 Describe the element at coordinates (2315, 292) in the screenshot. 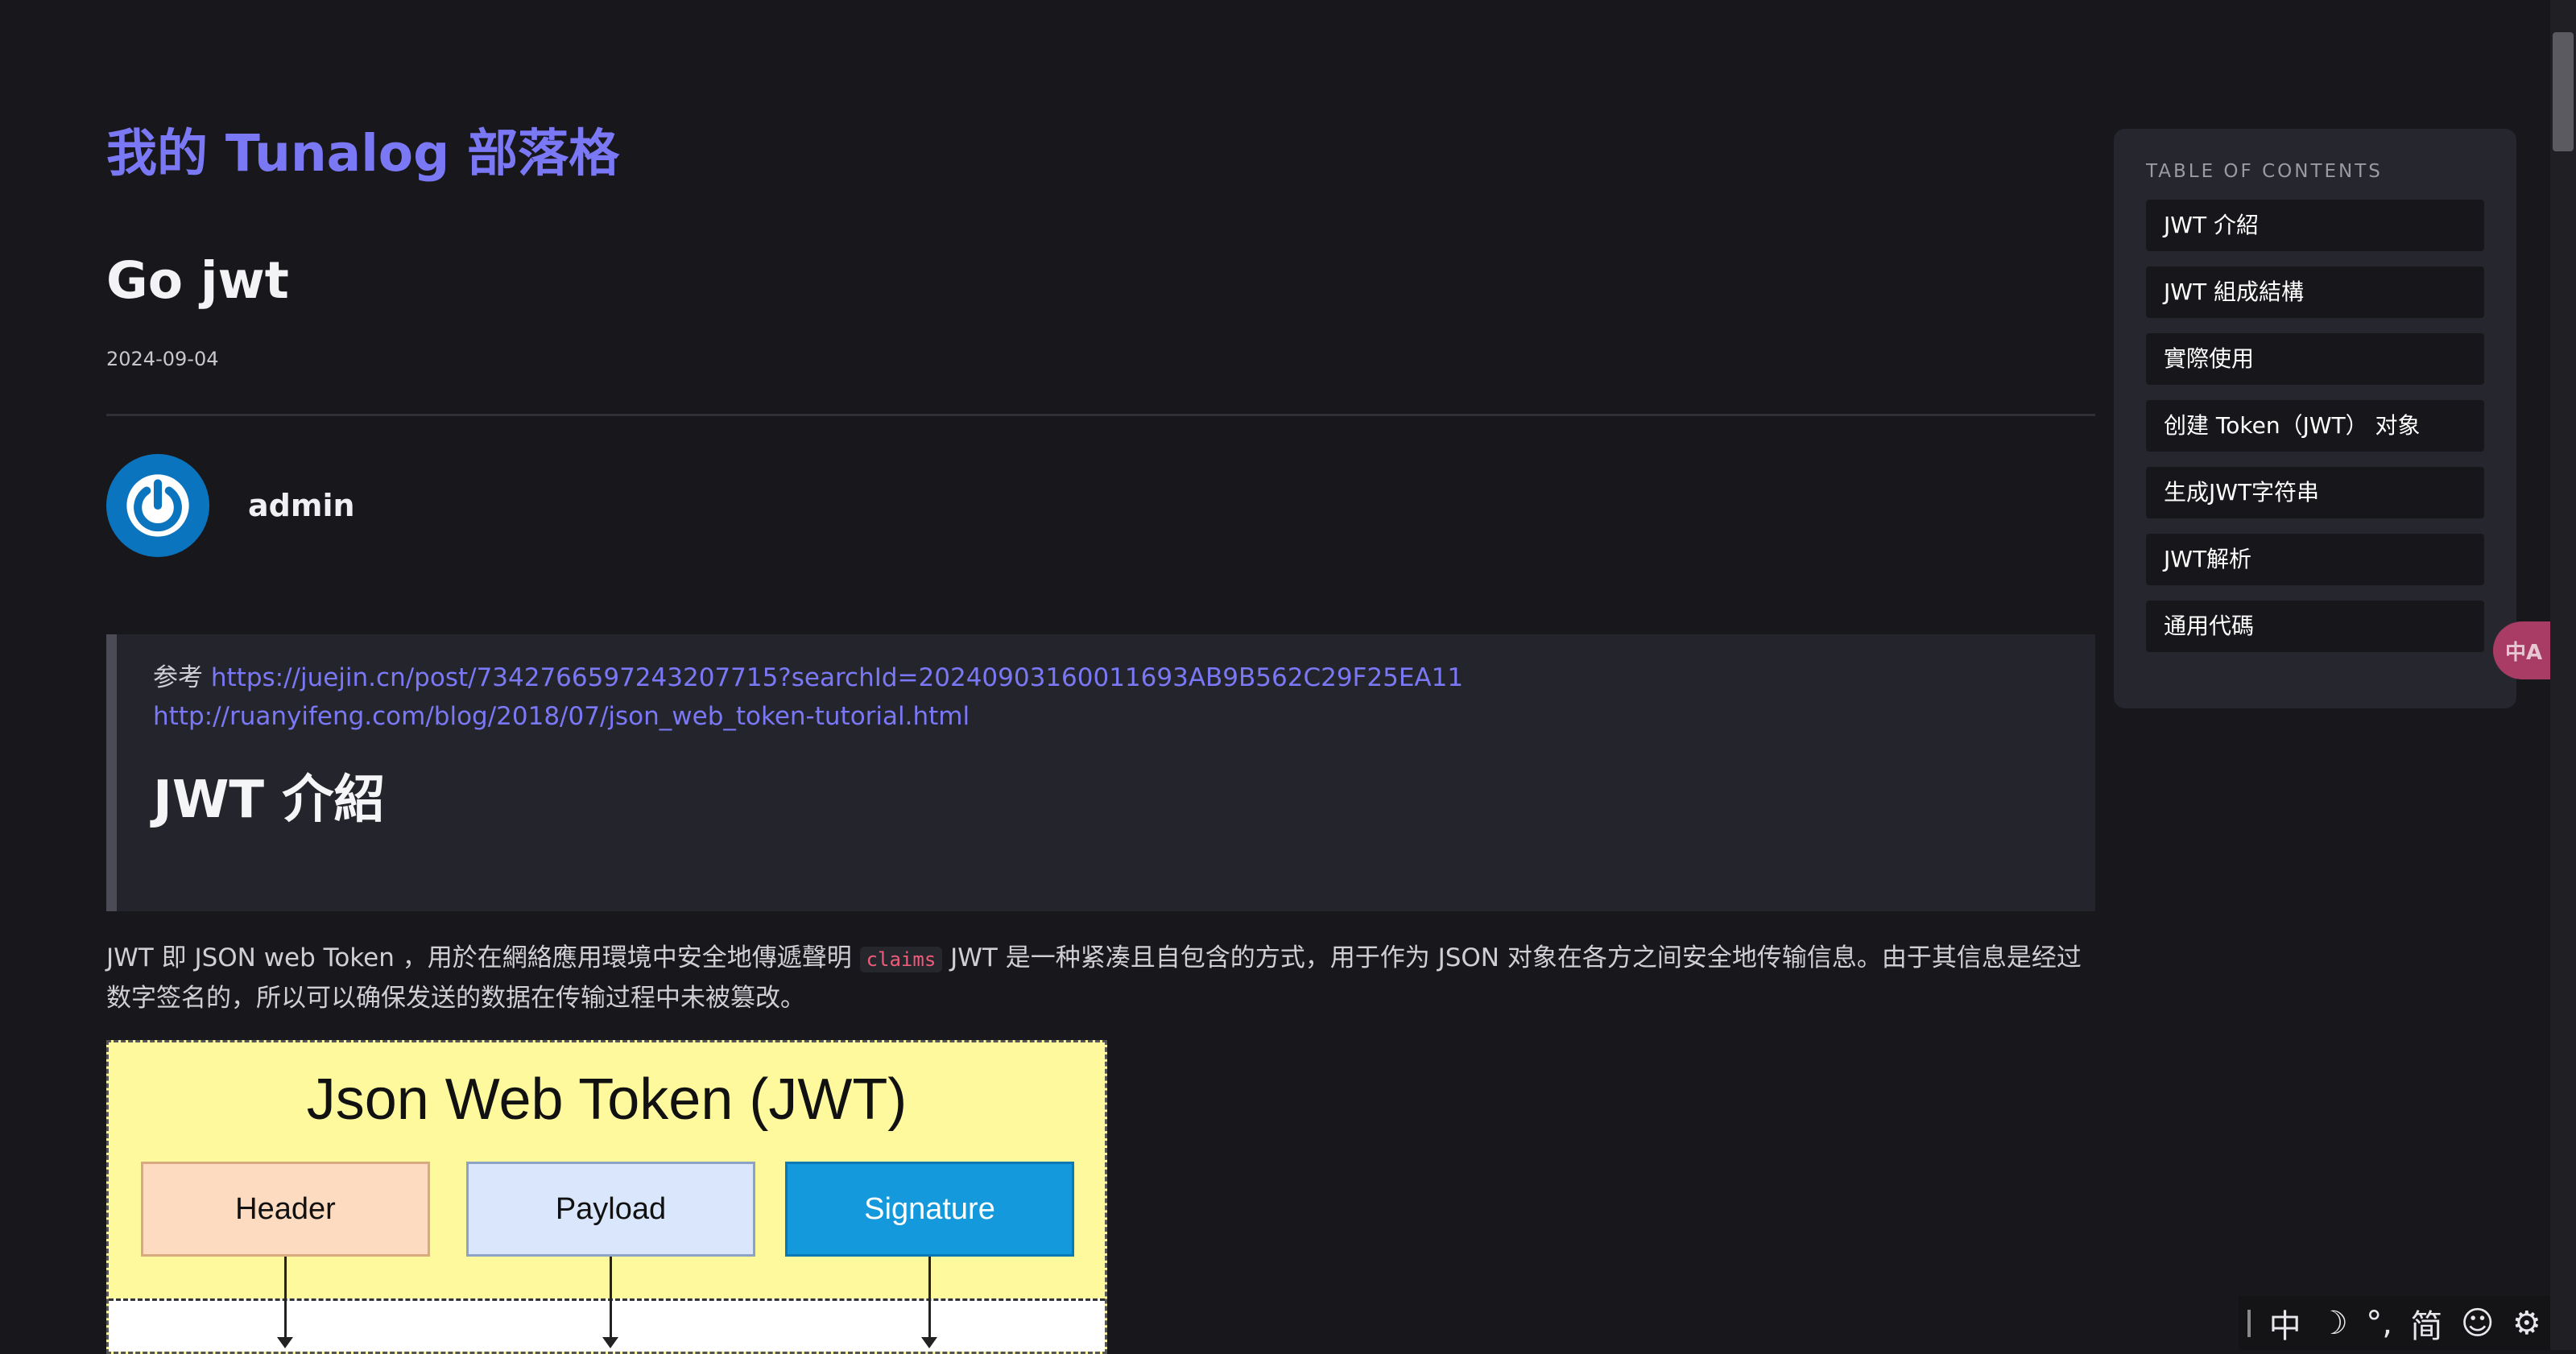

I see `toc-item-jwt-structure: JWT 組成結構` at that location.